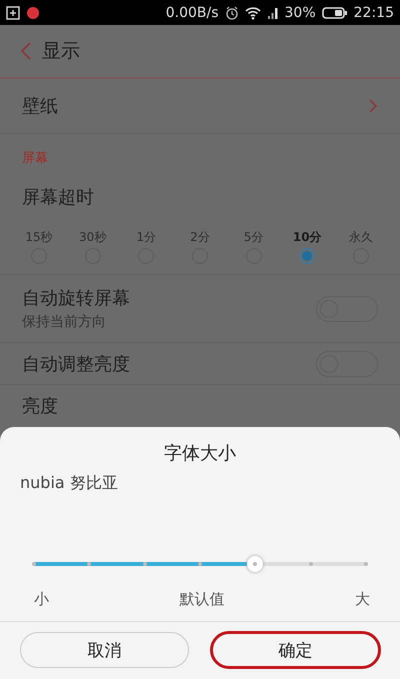 The width and height of the screenshot is (400, 679). What do you see at coordinates (33, 13) in the screenshot?
I see `notification-dot-icon` at bounding box center [33, 13].